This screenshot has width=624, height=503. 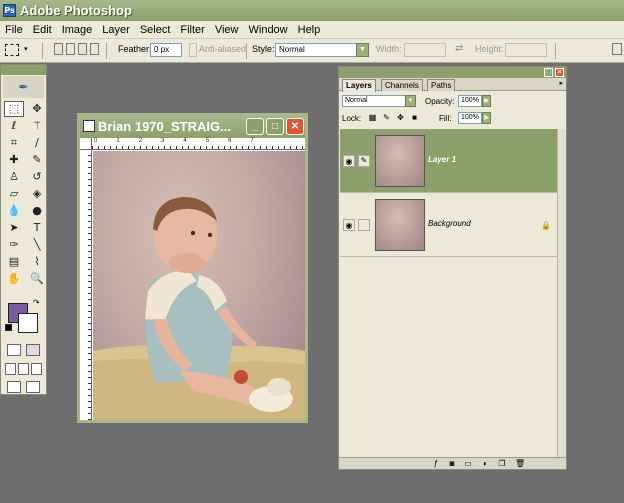 What do you see at coordinates (374, 101) in the screenshot?
I see `blend-mode-select: Normal` at bounding box center [374, 101].